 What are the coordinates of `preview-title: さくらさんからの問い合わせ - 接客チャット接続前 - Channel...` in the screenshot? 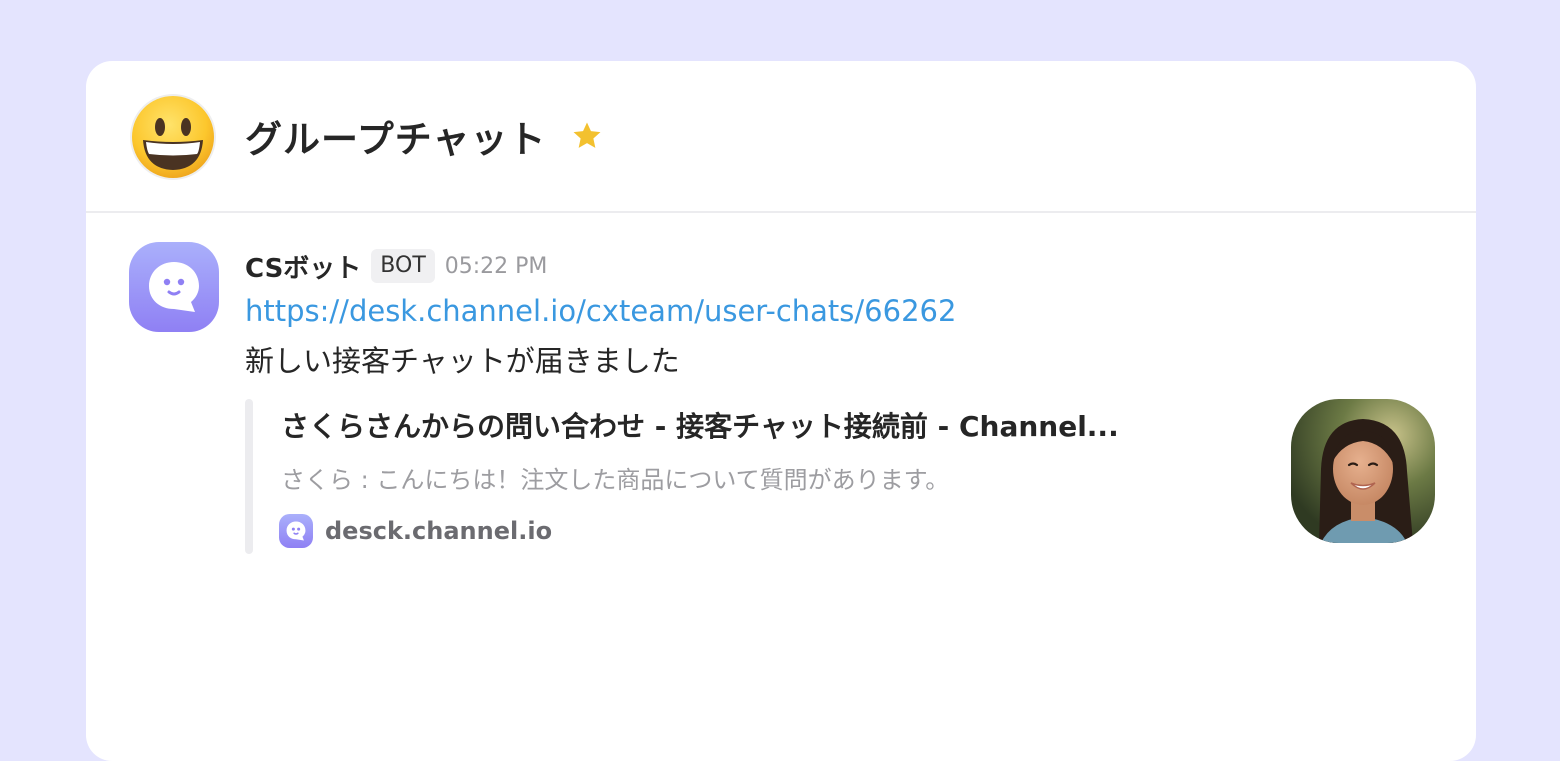 It's located at (700, 425).